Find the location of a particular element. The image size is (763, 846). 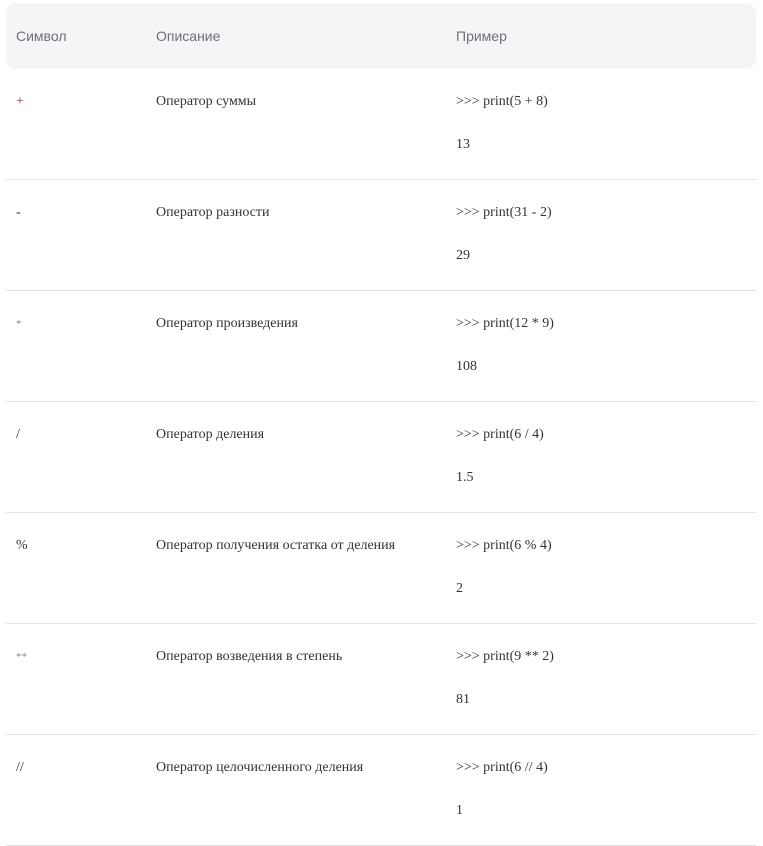

row-example-result: 81 is located at coordinates (463, 699).